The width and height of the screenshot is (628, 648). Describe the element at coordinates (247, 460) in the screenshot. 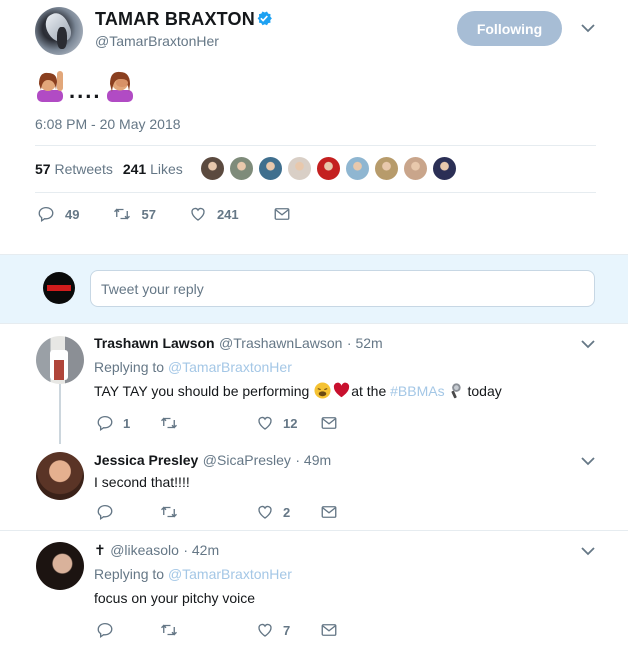

I see `reply-author-handle: @SicaPresley` at that location.